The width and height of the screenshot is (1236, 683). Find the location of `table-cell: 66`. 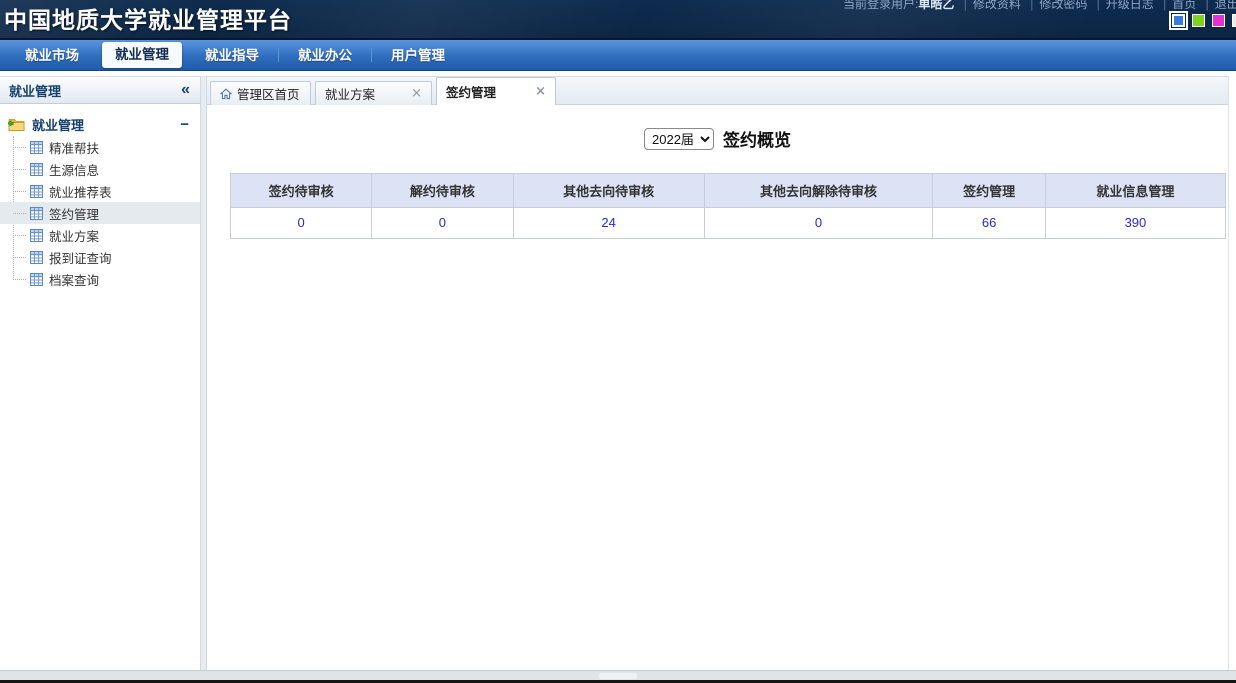

table-cell: 66 is located at coordinates (989, 223).